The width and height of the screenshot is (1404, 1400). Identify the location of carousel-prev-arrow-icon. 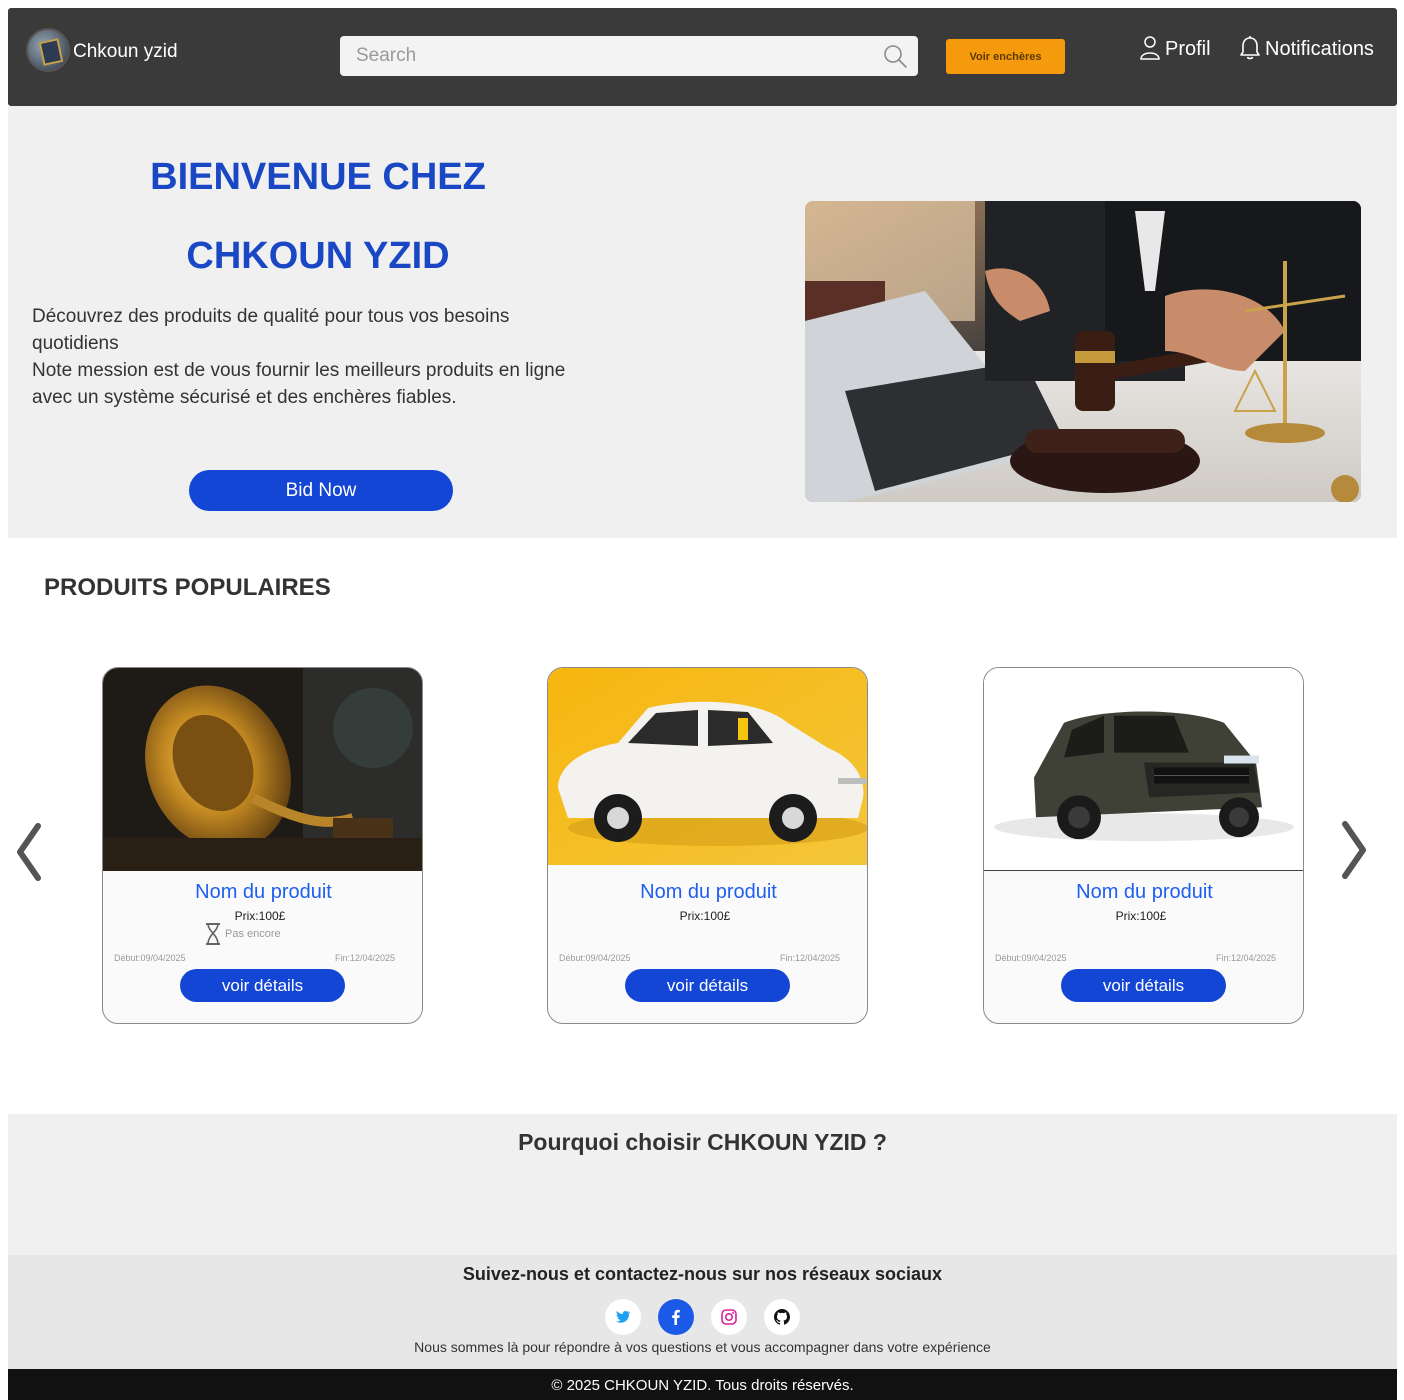
(29, 852).